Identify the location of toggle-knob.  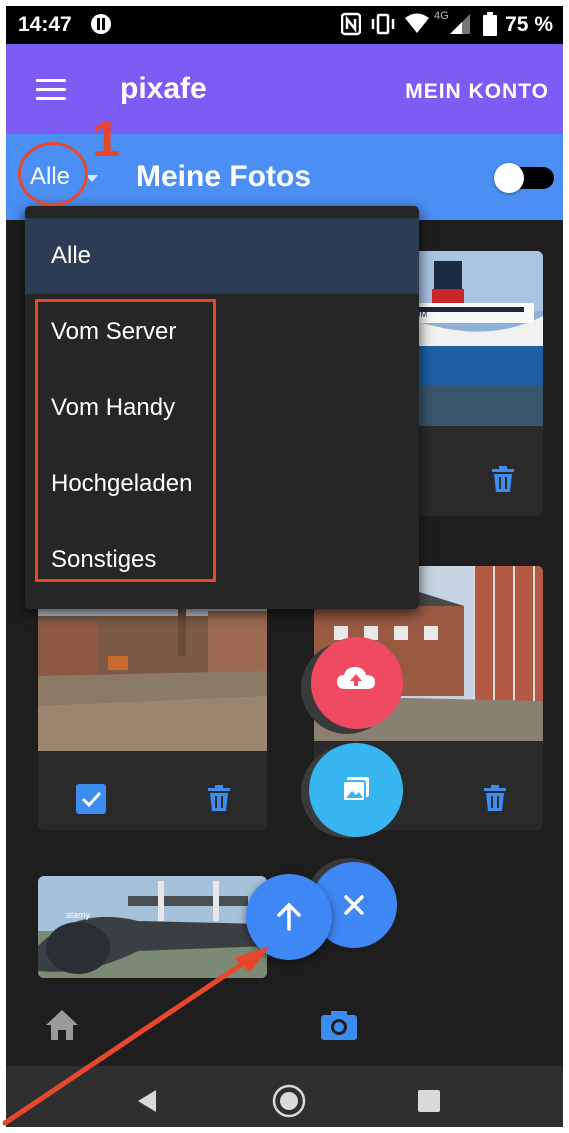
(509, 178).